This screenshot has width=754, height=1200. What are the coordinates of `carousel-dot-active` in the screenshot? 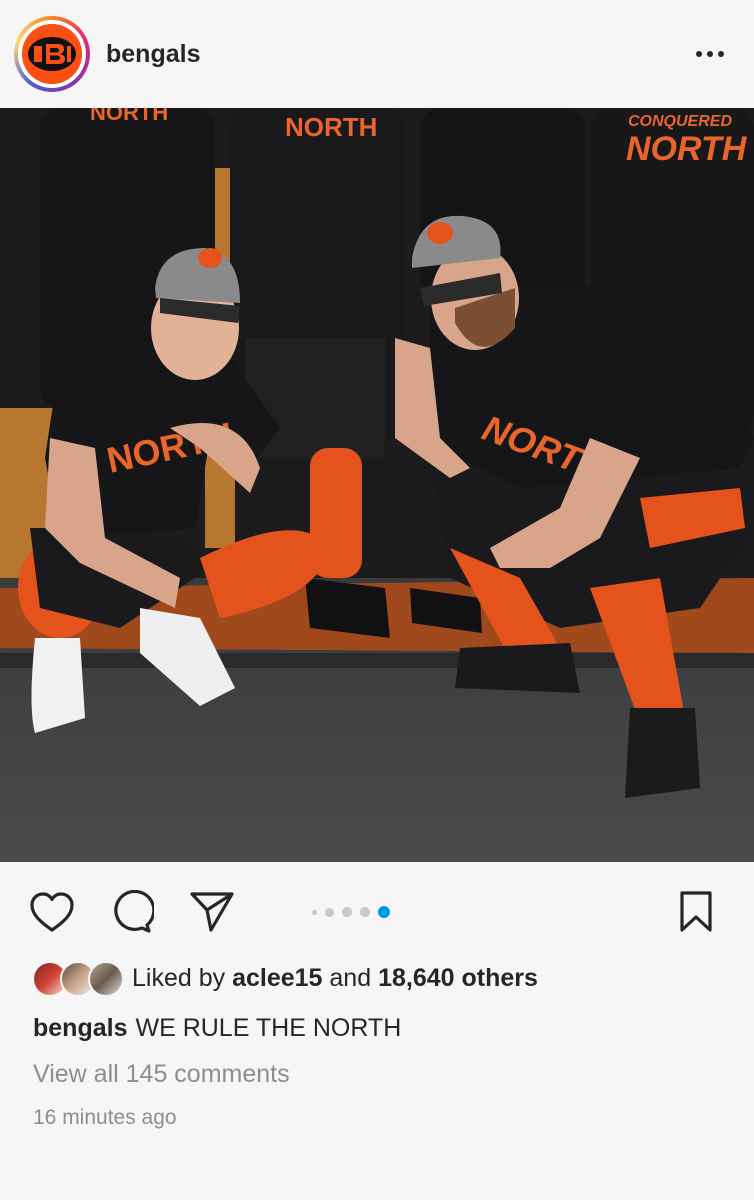 It's located at (384, 912).